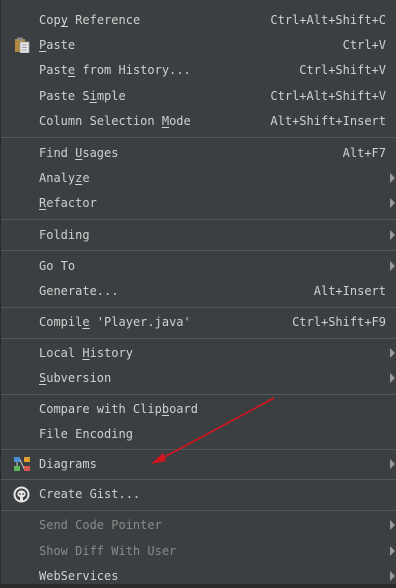  What do you see at coordinates (68, 203) in the screenshot?
I see `menu-item-label: Refactor` at bounding box center [68, 203].